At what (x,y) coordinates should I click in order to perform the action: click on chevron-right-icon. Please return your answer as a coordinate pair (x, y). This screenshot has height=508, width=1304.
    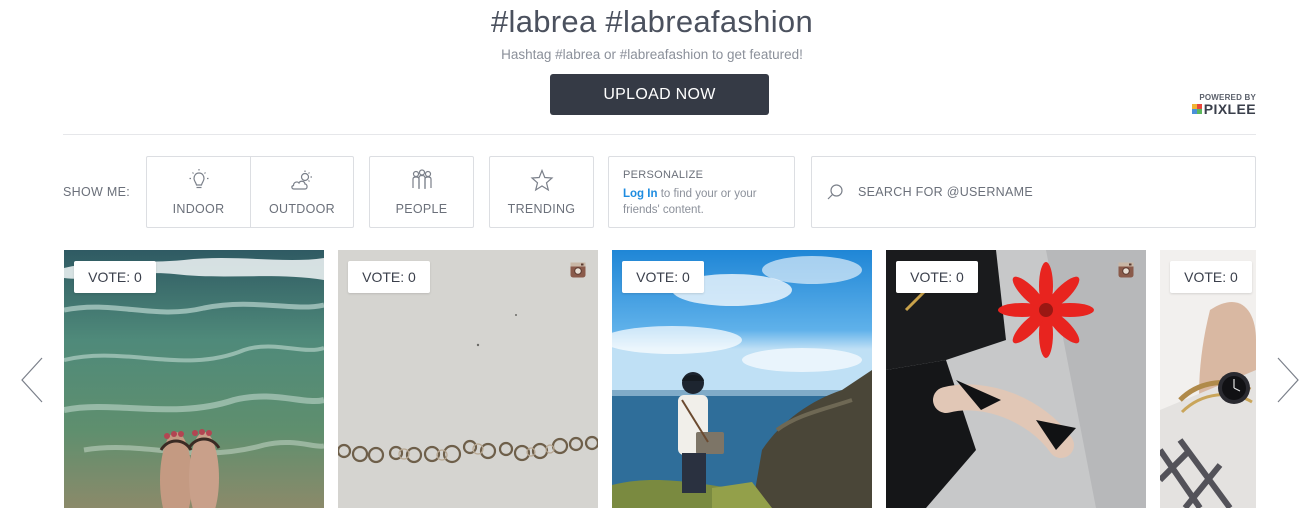
    Looking at the image, I should click on (1288, 380).